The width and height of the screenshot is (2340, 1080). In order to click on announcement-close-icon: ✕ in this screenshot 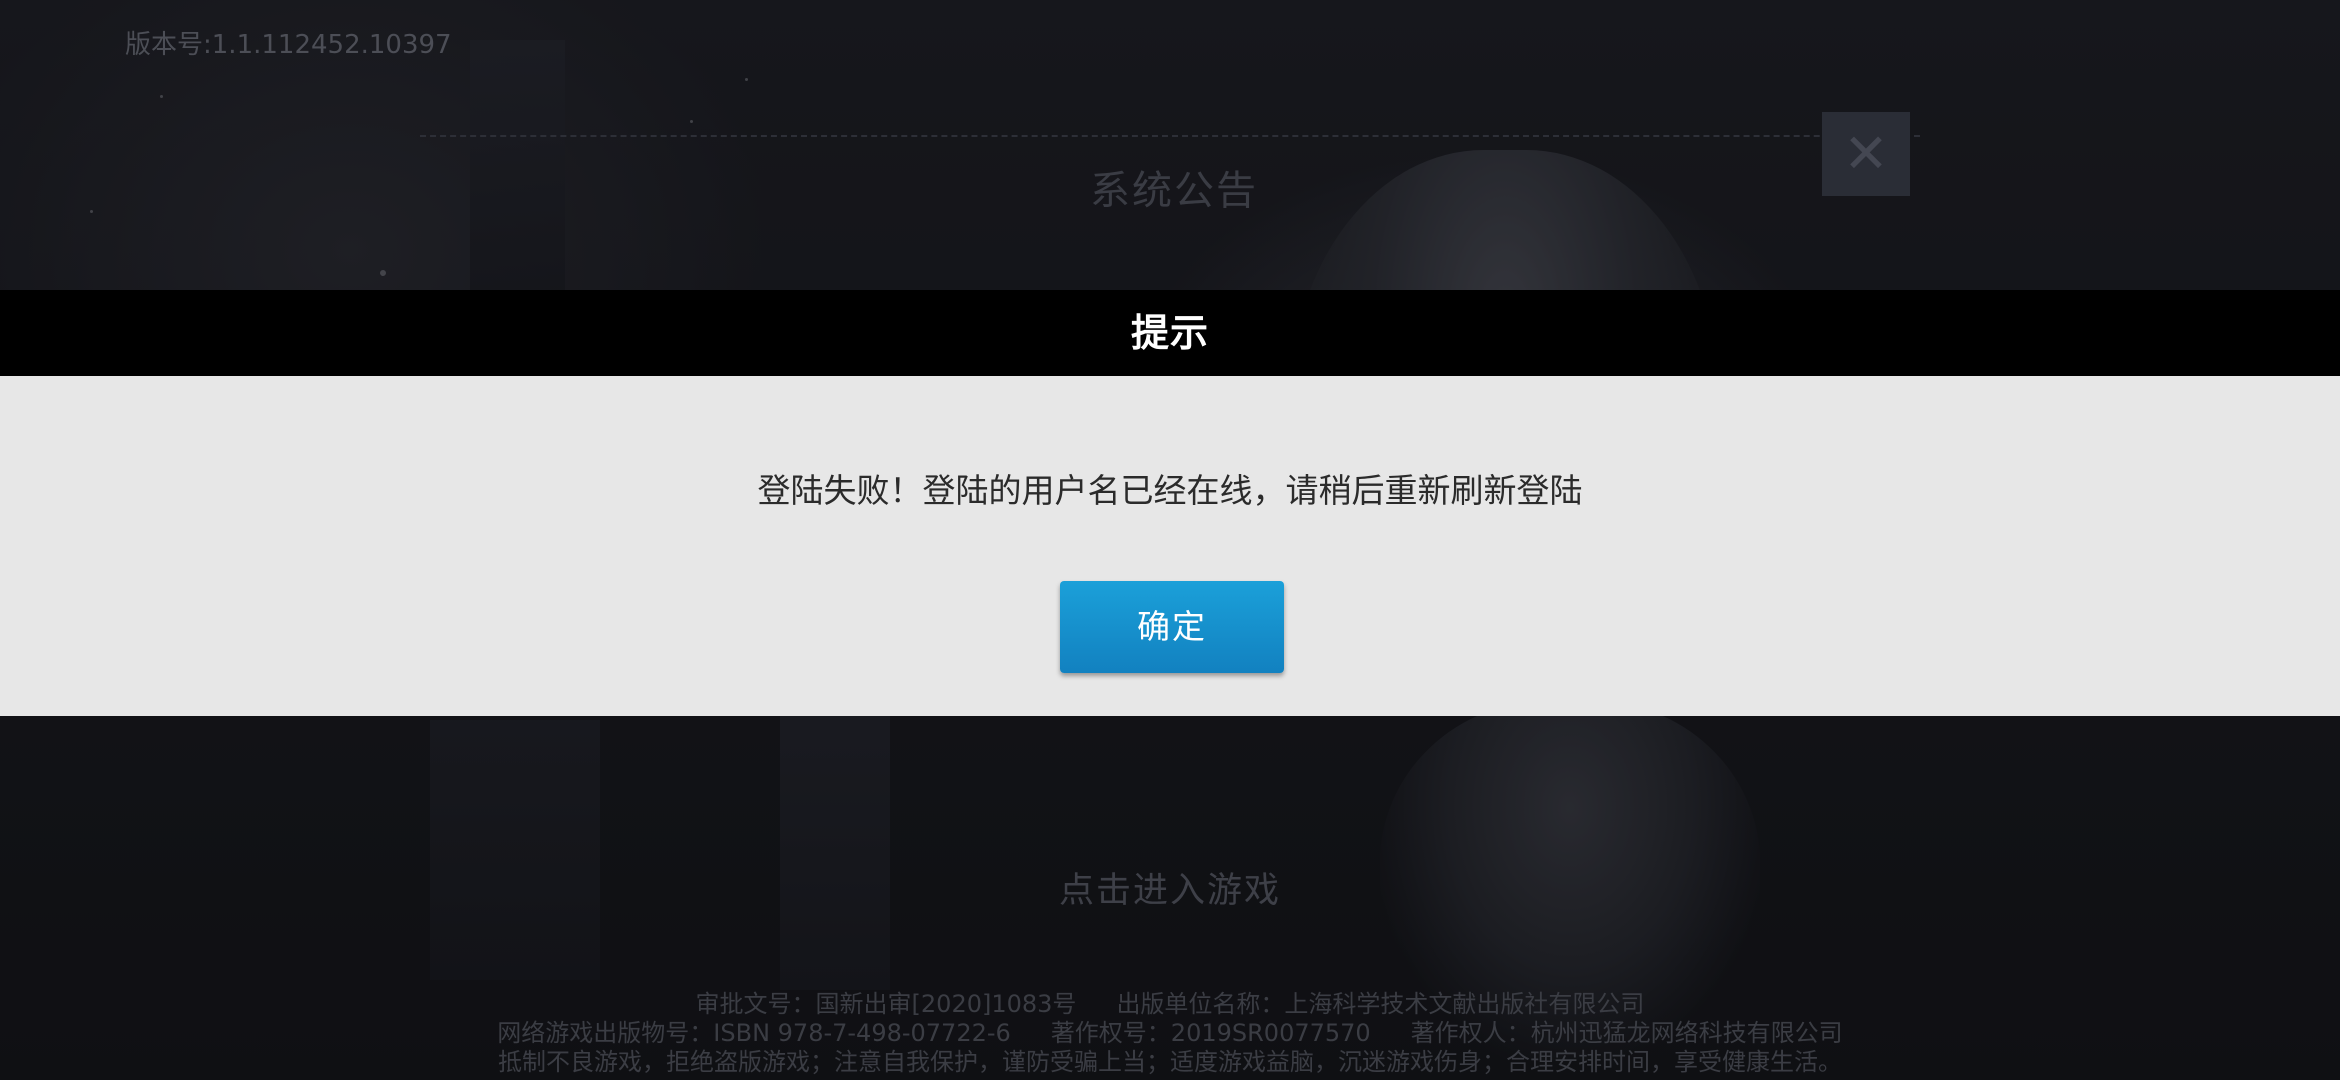, I will do `click(1866, 154)`.